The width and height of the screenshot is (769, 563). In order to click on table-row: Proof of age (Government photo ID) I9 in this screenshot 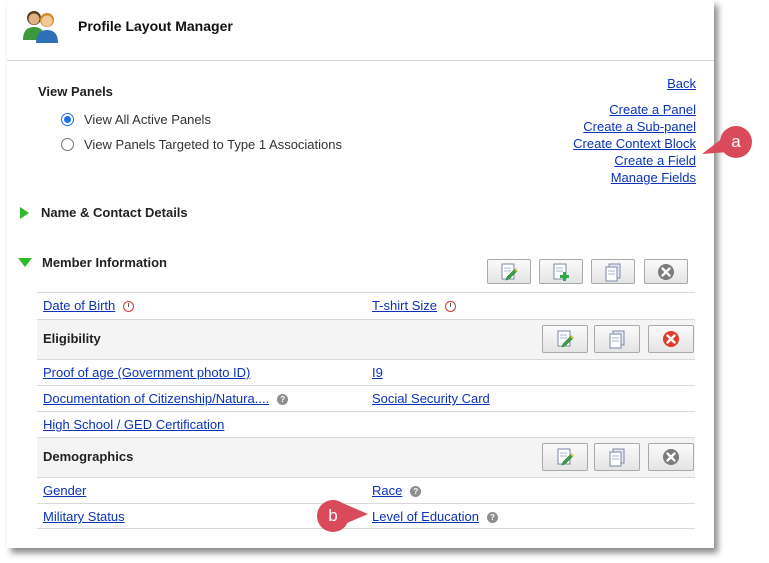, I will do `click(366, 372)`.